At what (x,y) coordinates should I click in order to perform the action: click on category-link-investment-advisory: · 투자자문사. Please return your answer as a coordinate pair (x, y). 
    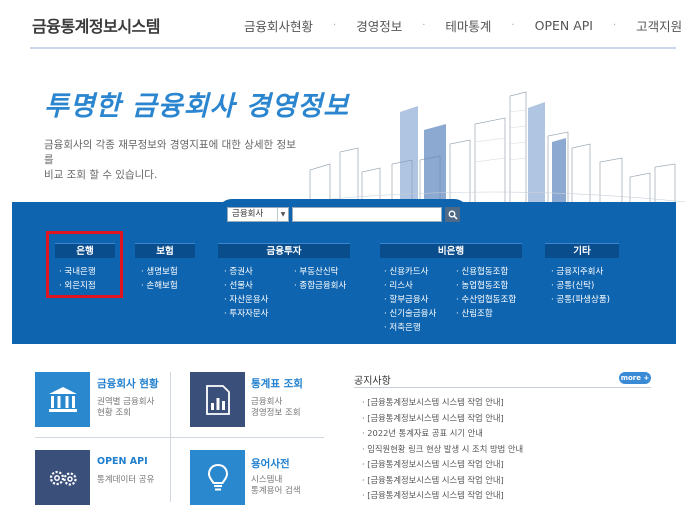
    Looking at the image, I should click on (259, 314).